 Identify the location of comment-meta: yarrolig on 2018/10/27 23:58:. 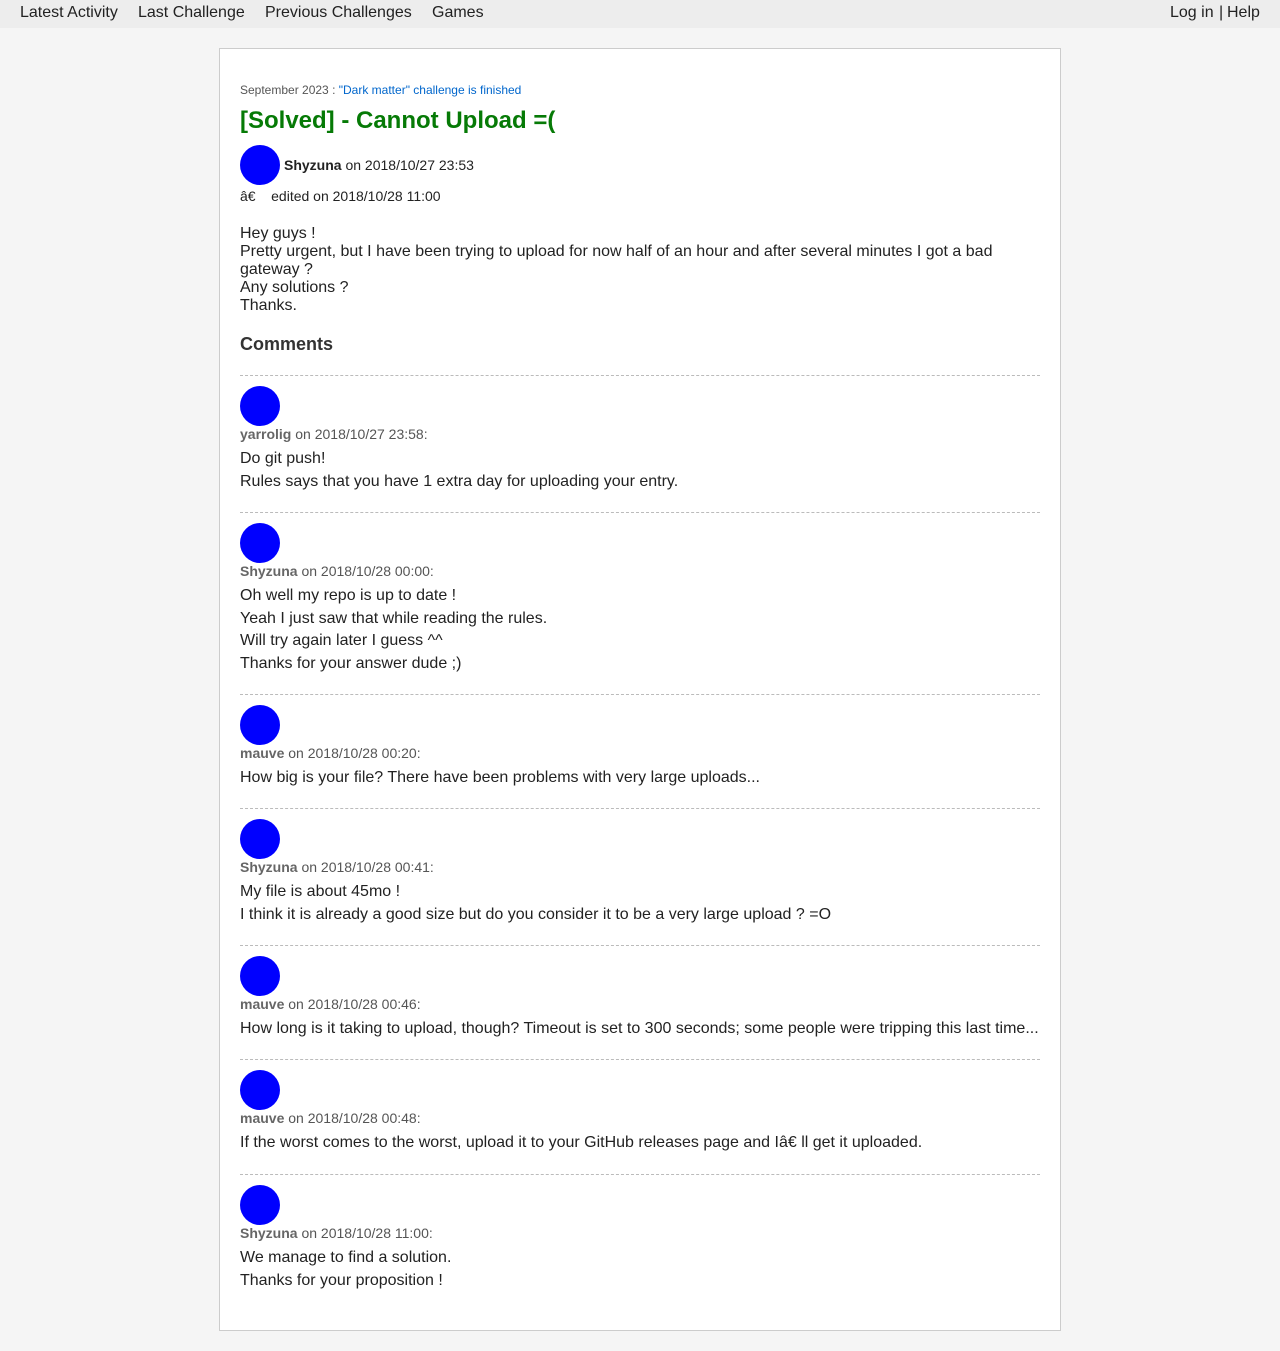
(334, 434).